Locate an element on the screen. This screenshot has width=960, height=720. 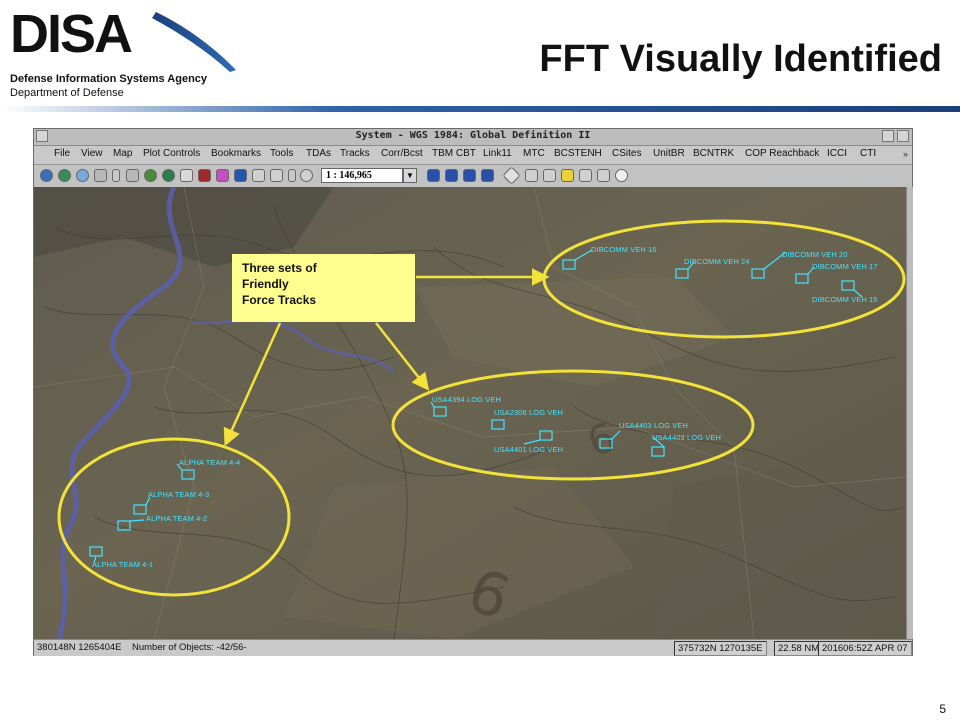
track-label: ALPHA TEAM 4-4 is located at coordinates (210, 462).